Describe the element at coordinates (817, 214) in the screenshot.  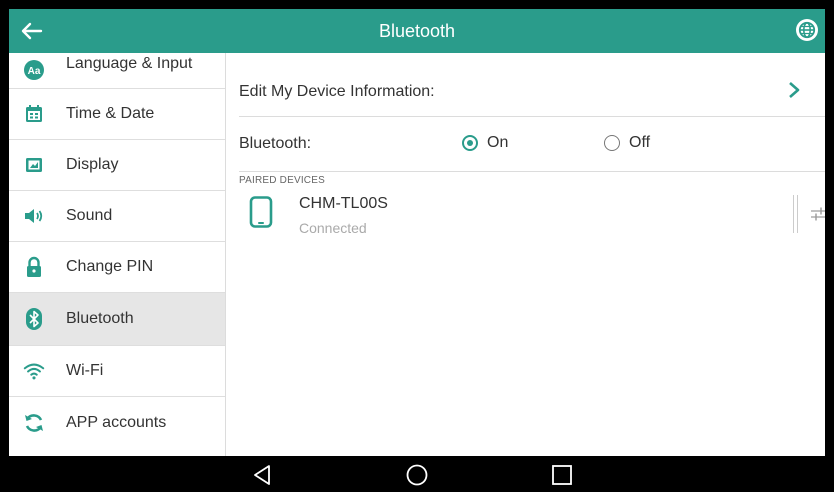
I see `settings-sliders-icon` at that location.